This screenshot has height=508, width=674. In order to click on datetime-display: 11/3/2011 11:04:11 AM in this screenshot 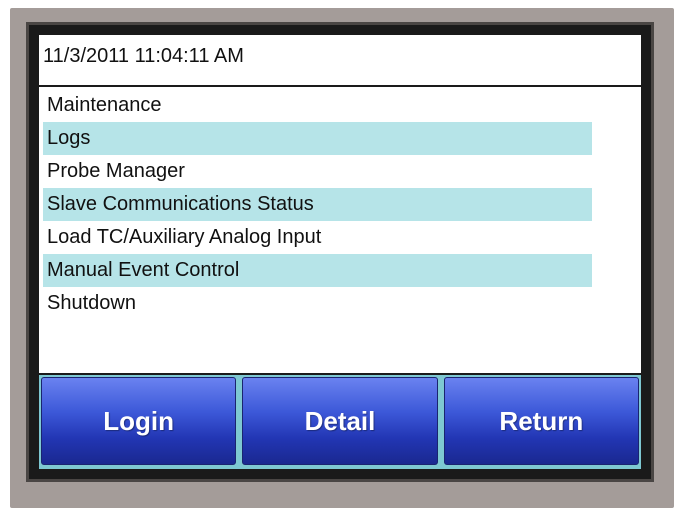, I will do `click(340, 61)`.